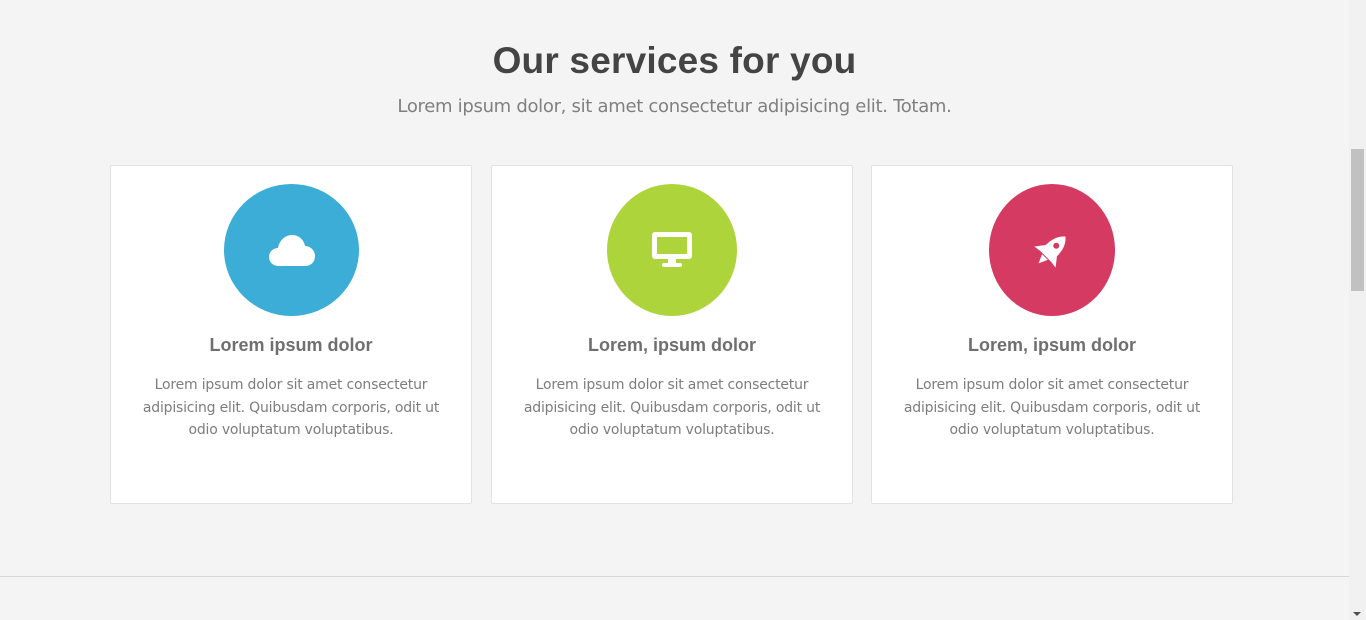  I want to click on rocket-icon, so click(1050, 252).